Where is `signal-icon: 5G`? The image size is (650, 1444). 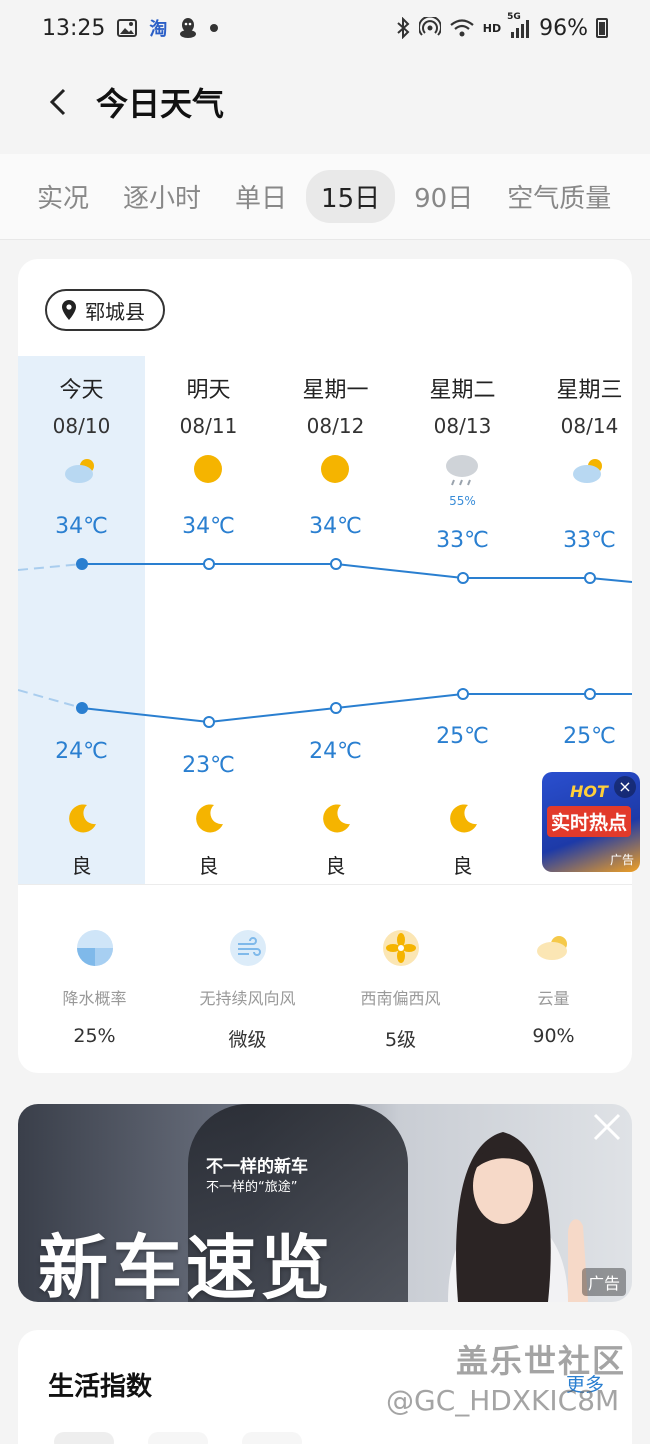
signal-icon: 5G is located at coordinates (519, 25).